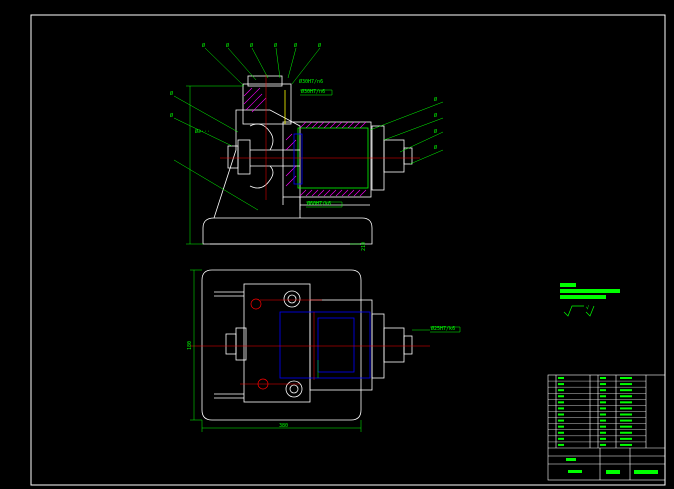 Image resolution: width=674 pixels, height=489 pixels. What do you see at coordinates (612, 466) in the screenshot?
I see `title-block-fills` at bounding box center [612, 466].